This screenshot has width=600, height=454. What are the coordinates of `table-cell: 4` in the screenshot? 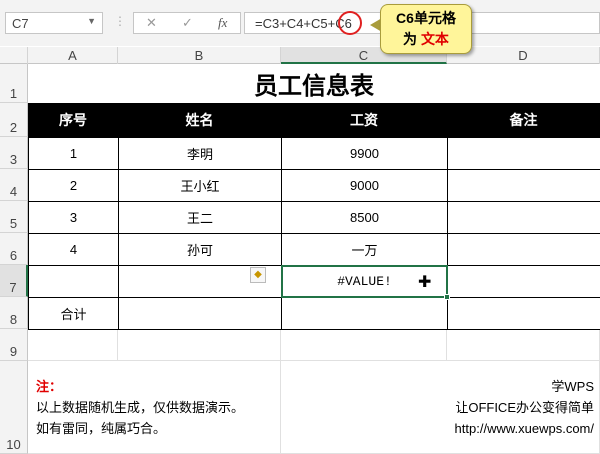 It's located at (73, 249).